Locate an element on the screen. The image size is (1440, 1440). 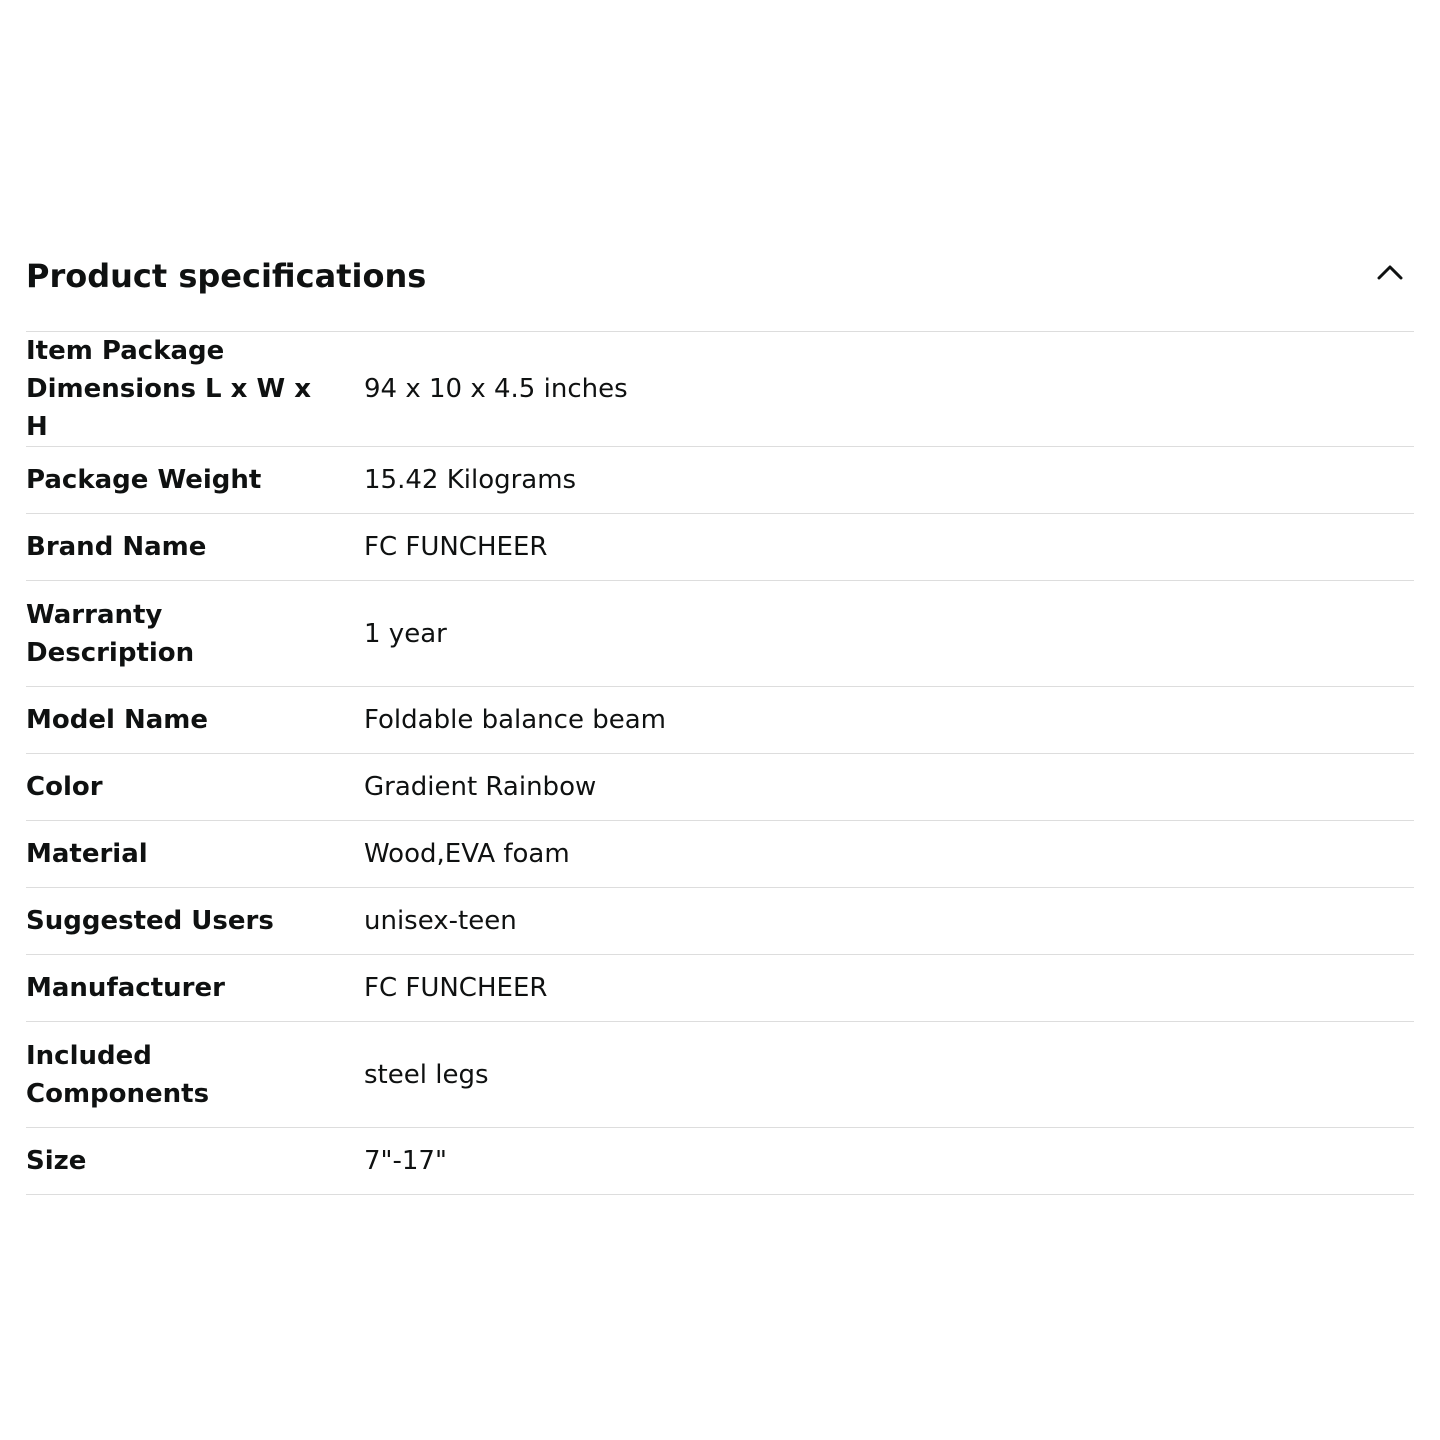
spec-label-cell: Brand Name is located at coordinates (195, 547).